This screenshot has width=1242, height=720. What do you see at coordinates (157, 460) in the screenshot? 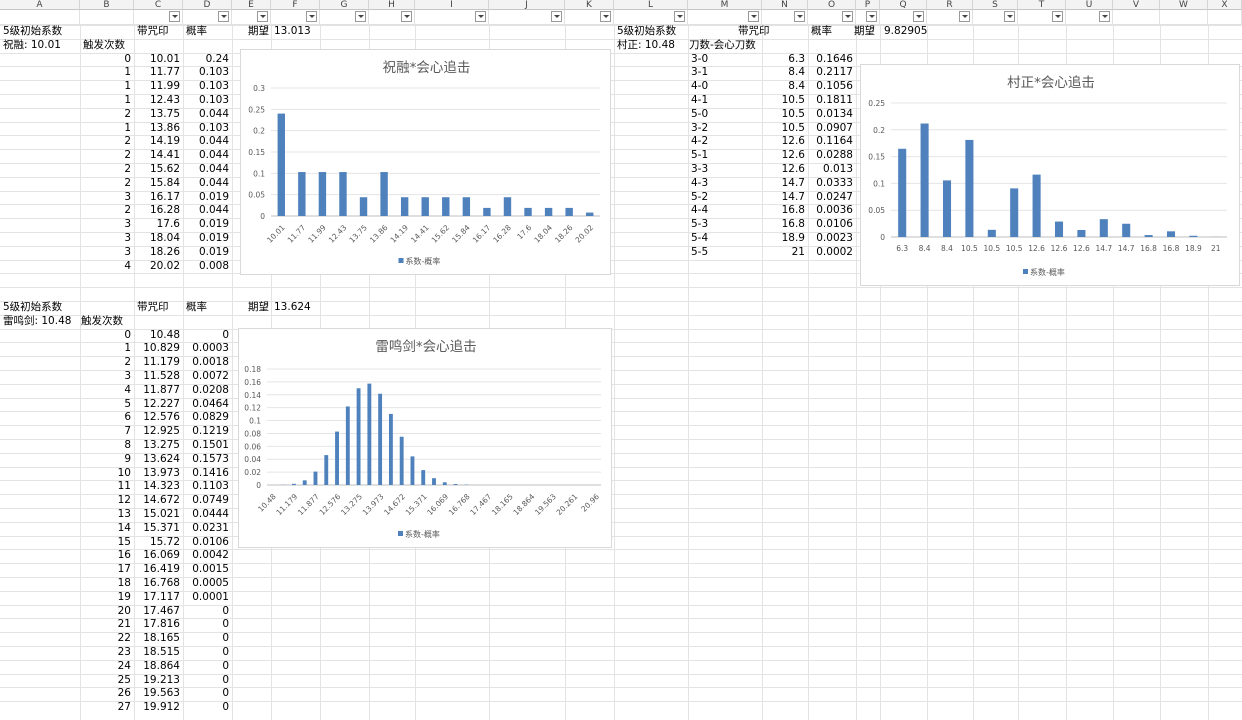
I see `seal-coefficient: 13.624` at bounding box center [157, 460].